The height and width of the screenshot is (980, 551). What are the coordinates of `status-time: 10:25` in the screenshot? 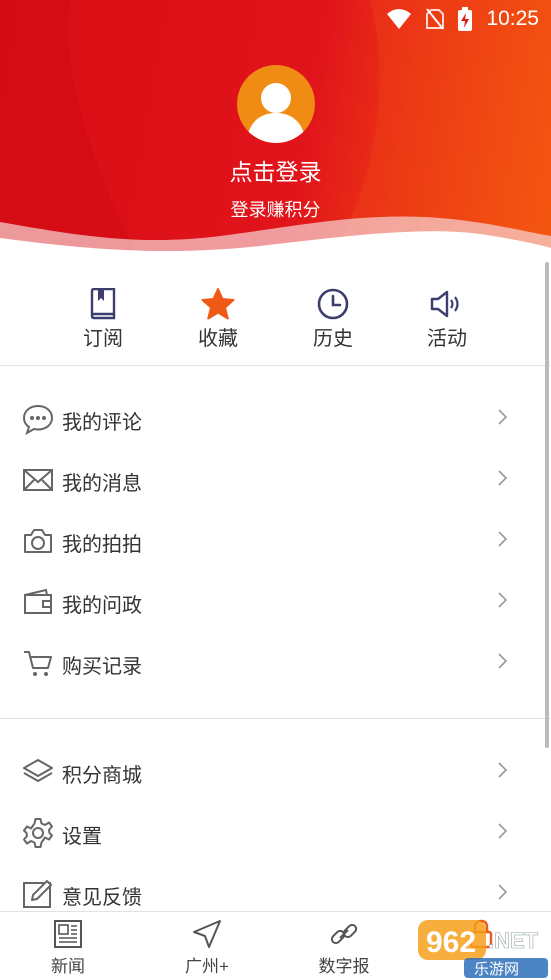 It's located at (512, 18).